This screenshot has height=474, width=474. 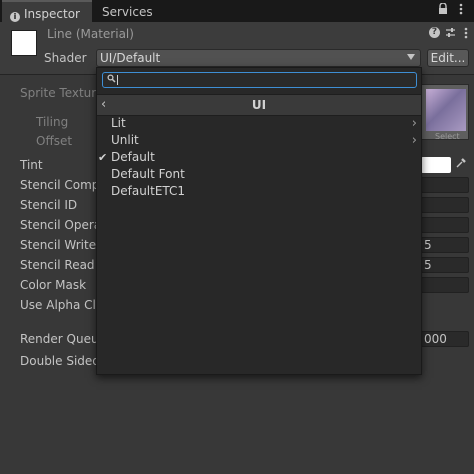 What do you see at coordinates (24, 43) in the screenshot?
I see `material-preview-swatch` at bounding box center [24, 43].